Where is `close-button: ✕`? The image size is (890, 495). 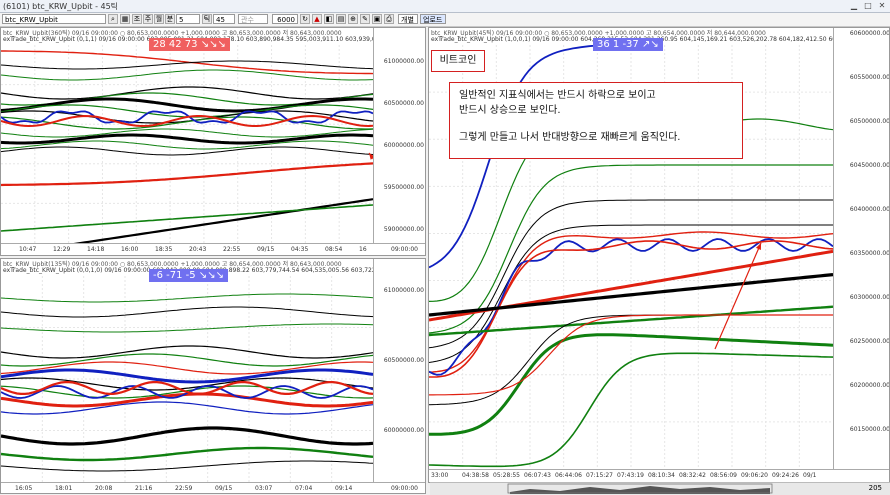 close-button: ✕ is located at coordinates (882, 5).